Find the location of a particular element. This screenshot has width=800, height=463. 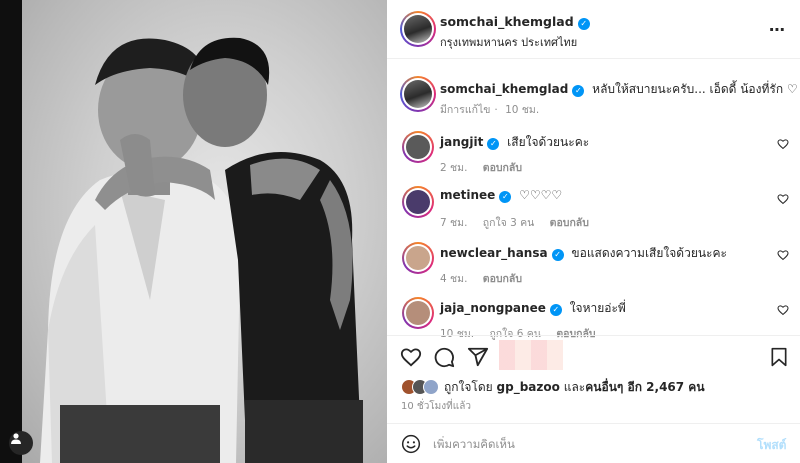

comment-body: ♡♡♡♡ is located at coordinates (541, 195).